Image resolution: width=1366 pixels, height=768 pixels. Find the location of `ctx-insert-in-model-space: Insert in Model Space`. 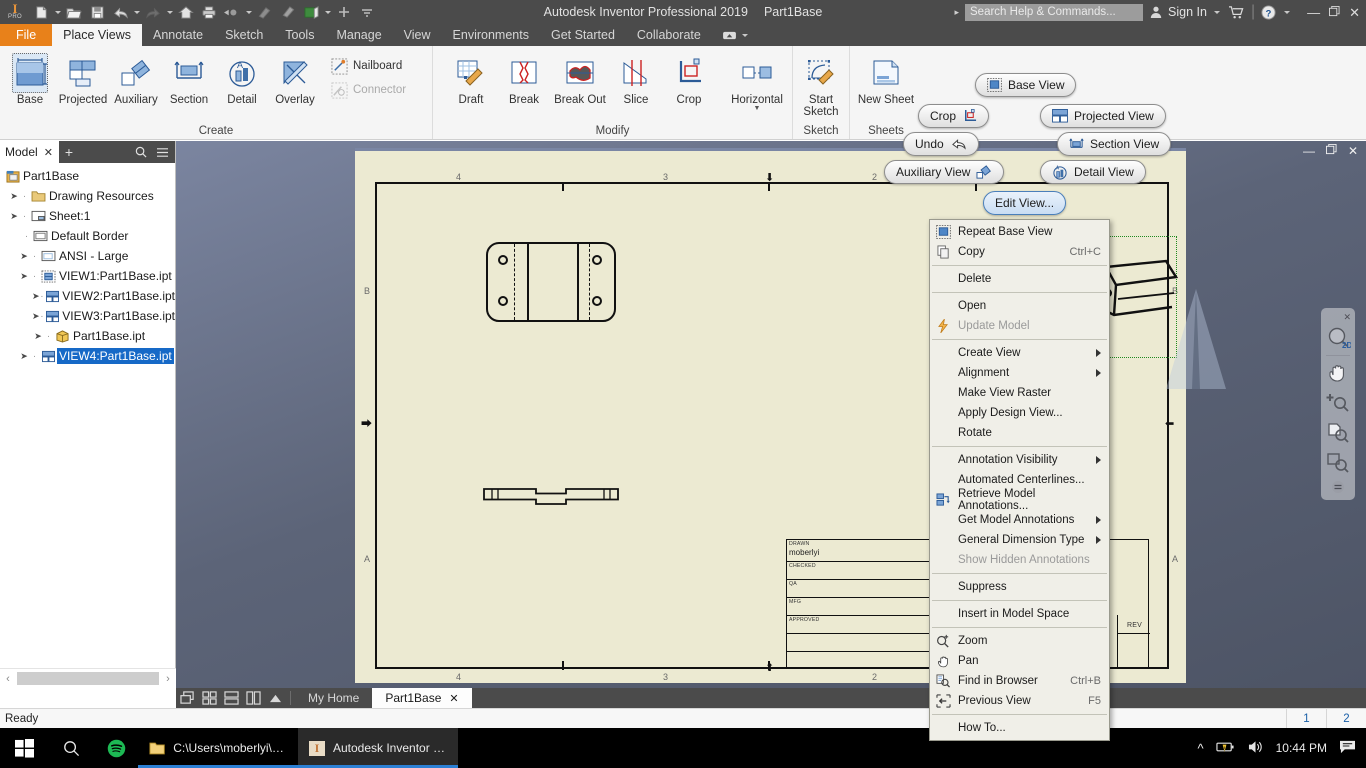

ctx-insert-in-model-space: Insert in Model Space is located at coordinates (1019, 614).